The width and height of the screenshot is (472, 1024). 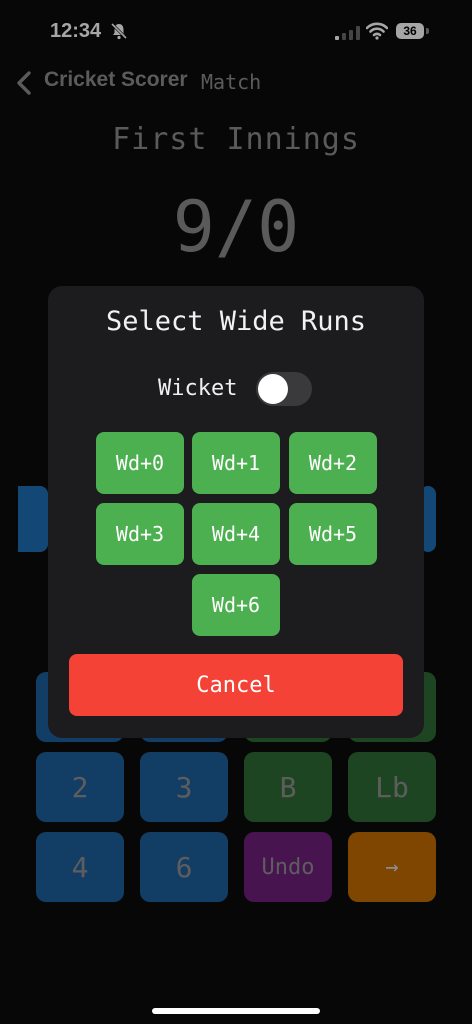 I want to click on wide-3-button: Wd+3, so click(x=140, y=534).